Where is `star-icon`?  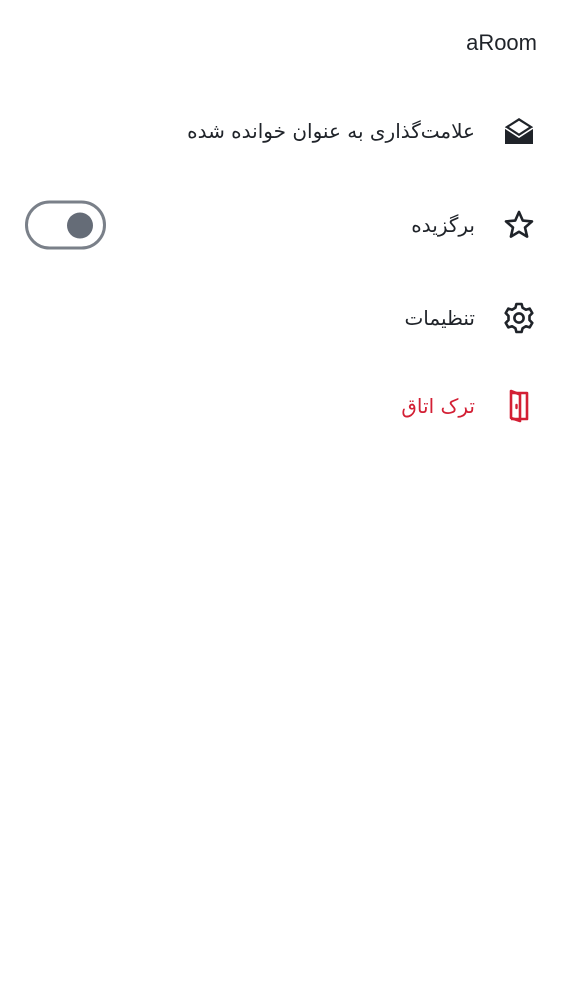 star-icon is located at coordinates (519, 225).